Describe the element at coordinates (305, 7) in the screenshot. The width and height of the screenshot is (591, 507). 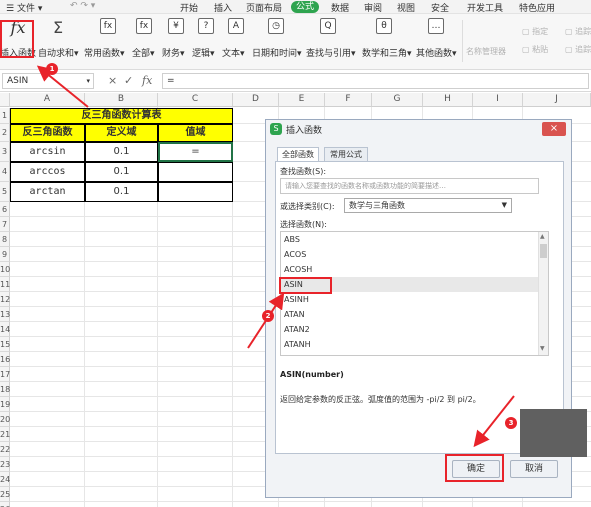
I see `menu-formula: 公式` at that location.